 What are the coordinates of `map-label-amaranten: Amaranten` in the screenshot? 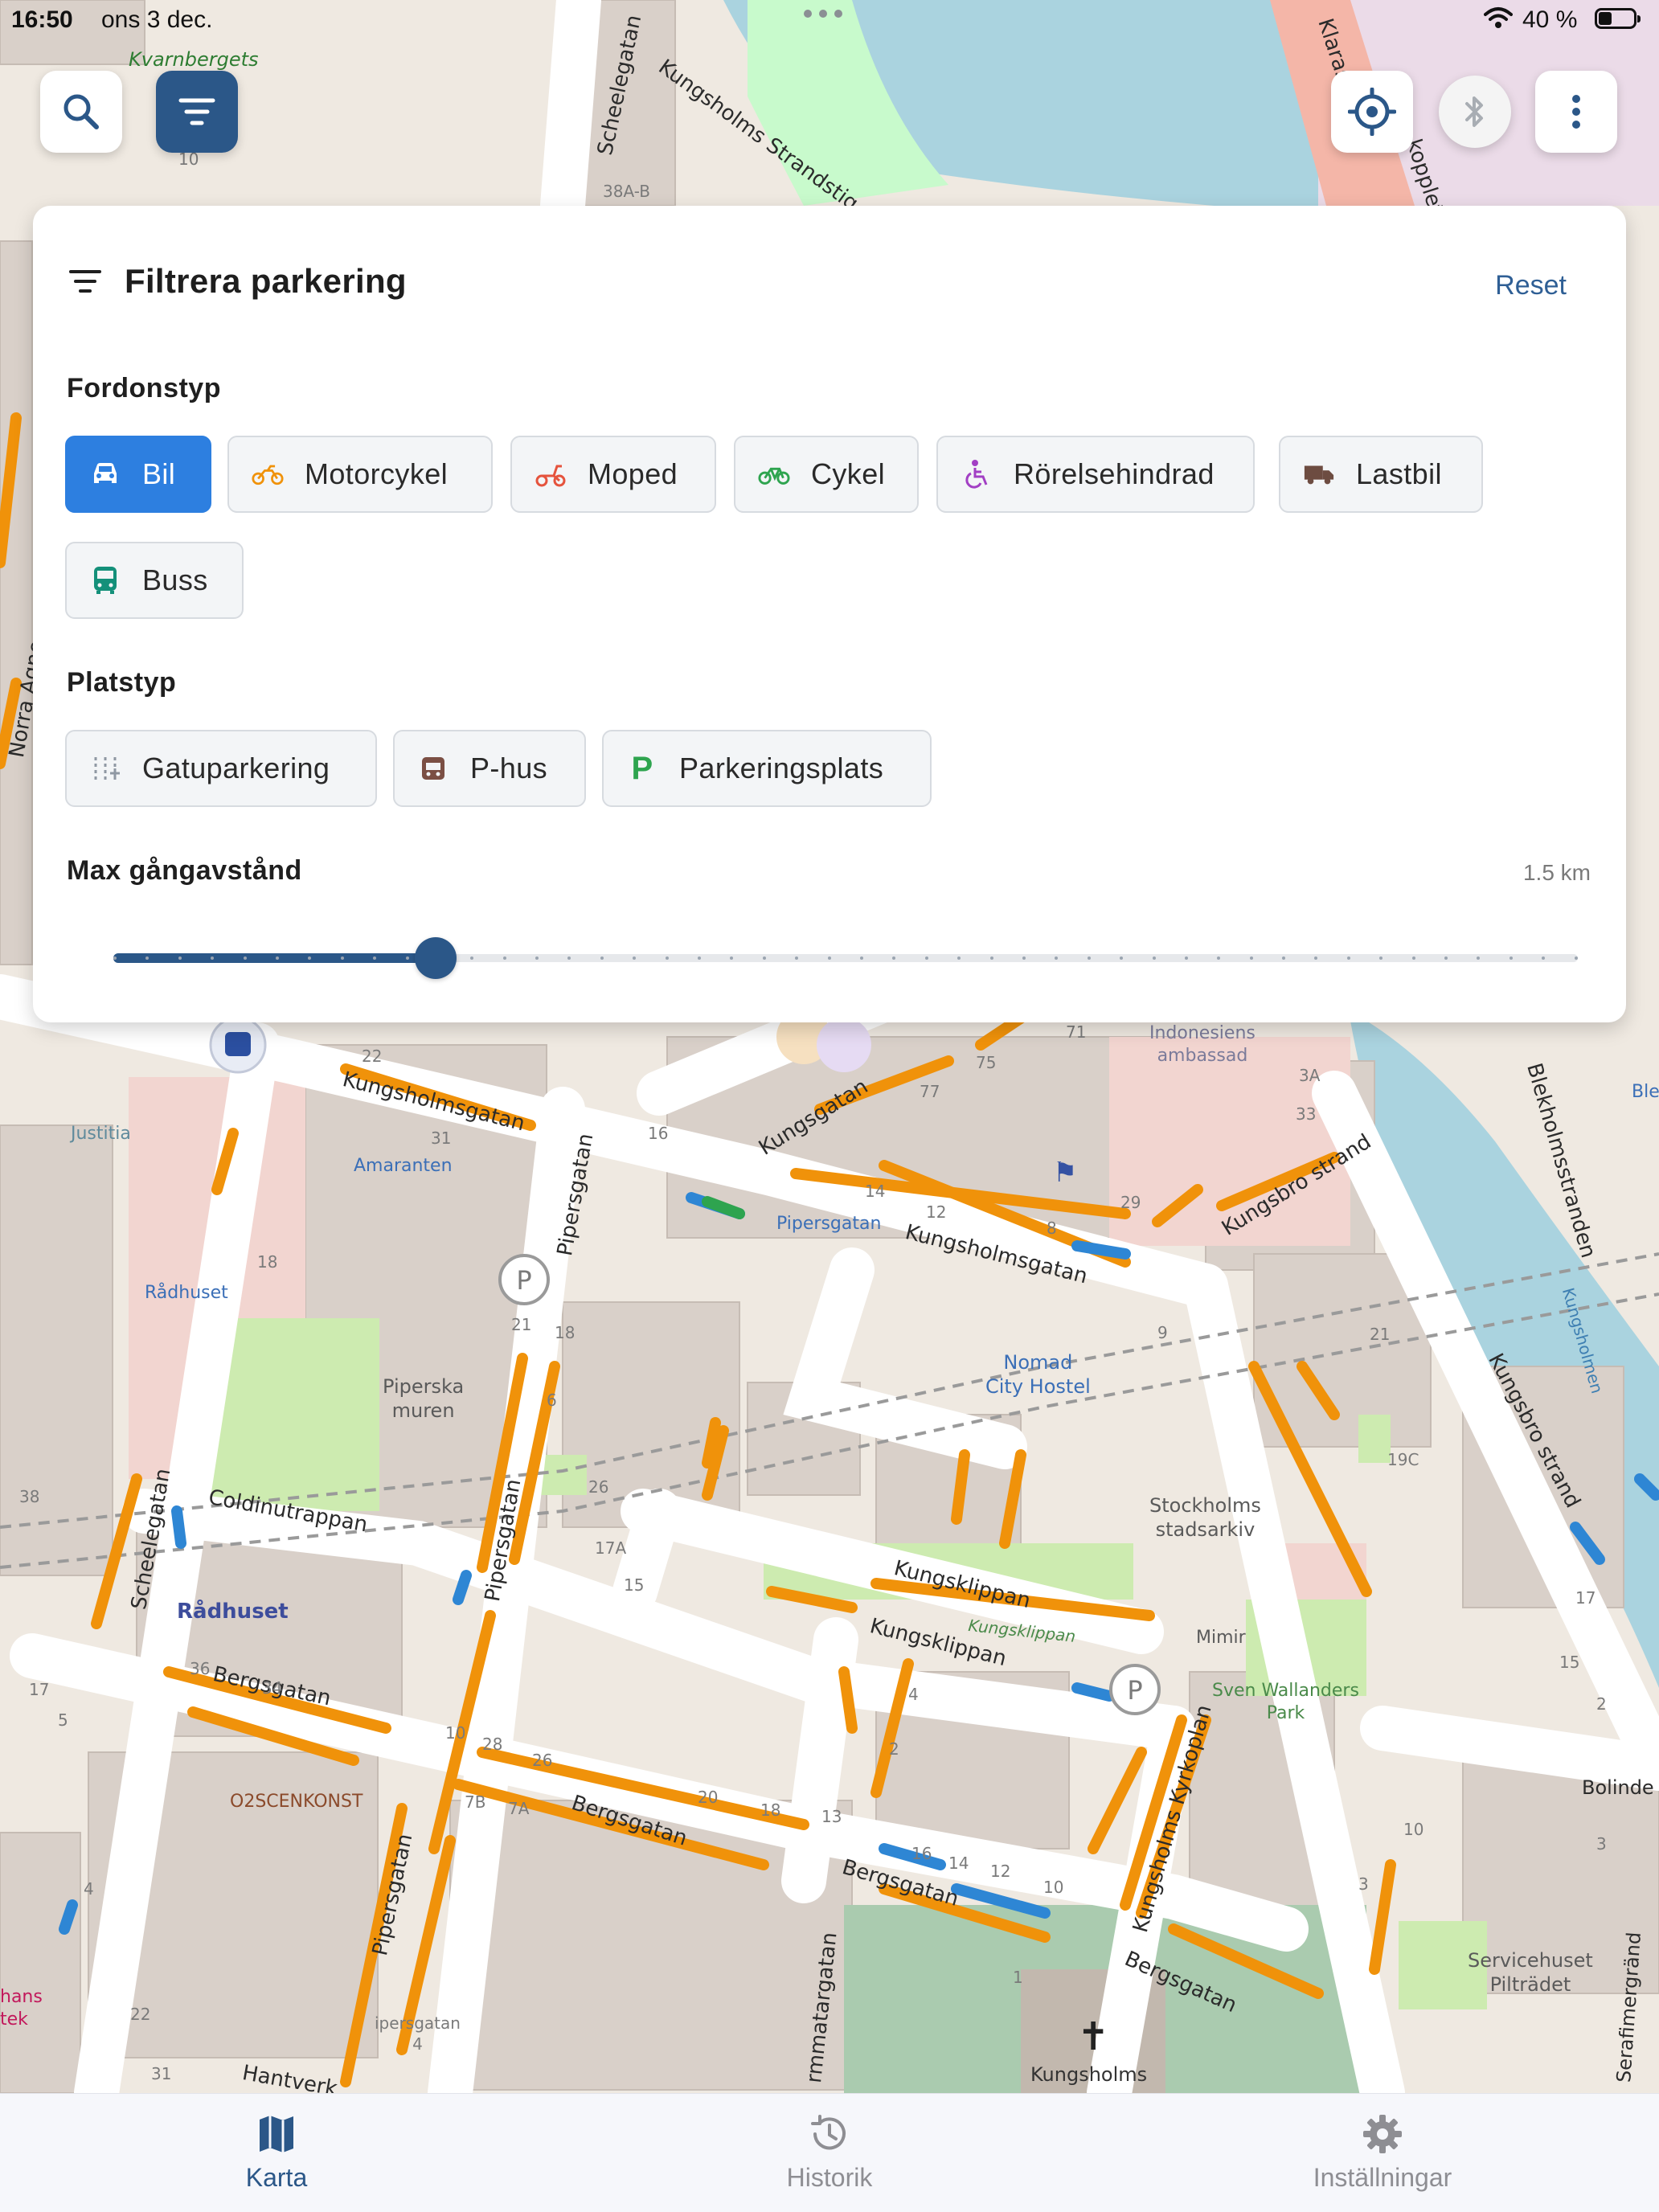 It's located at (403, 1166).